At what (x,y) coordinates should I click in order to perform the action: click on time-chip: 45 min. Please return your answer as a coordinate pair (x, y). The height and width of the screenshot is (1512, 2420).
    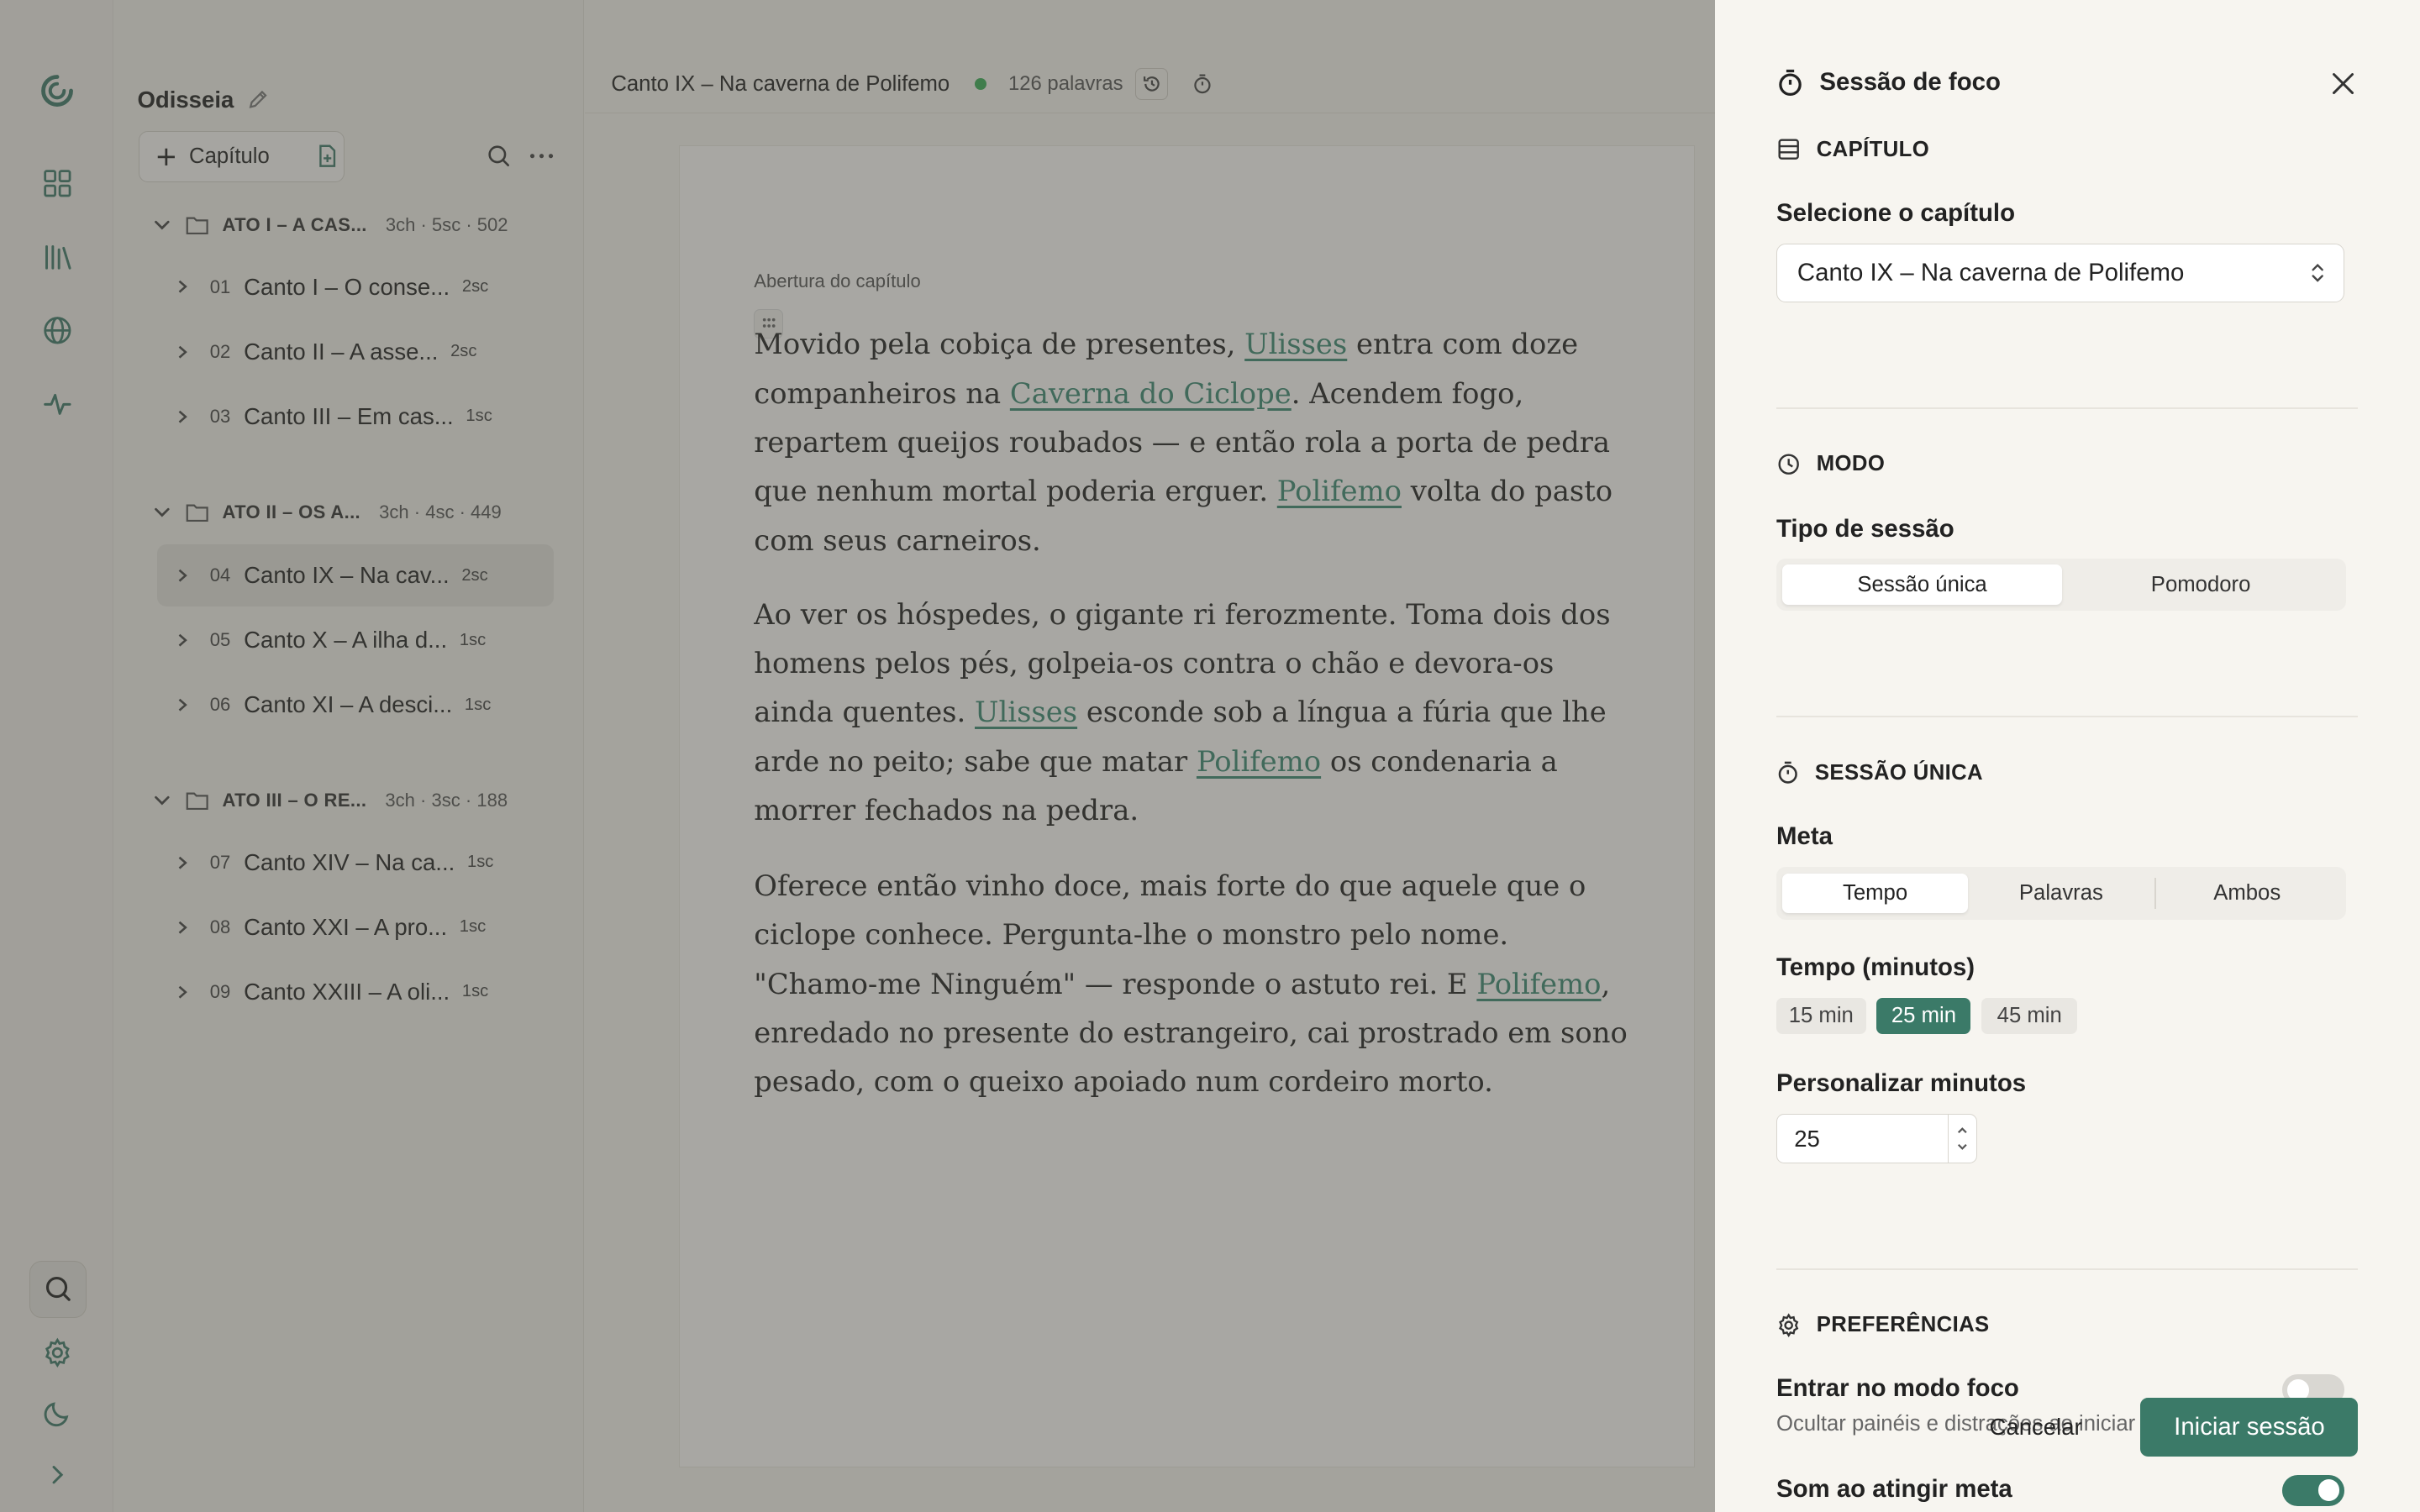
    Looking at the image, I should click on (2030, 1016).